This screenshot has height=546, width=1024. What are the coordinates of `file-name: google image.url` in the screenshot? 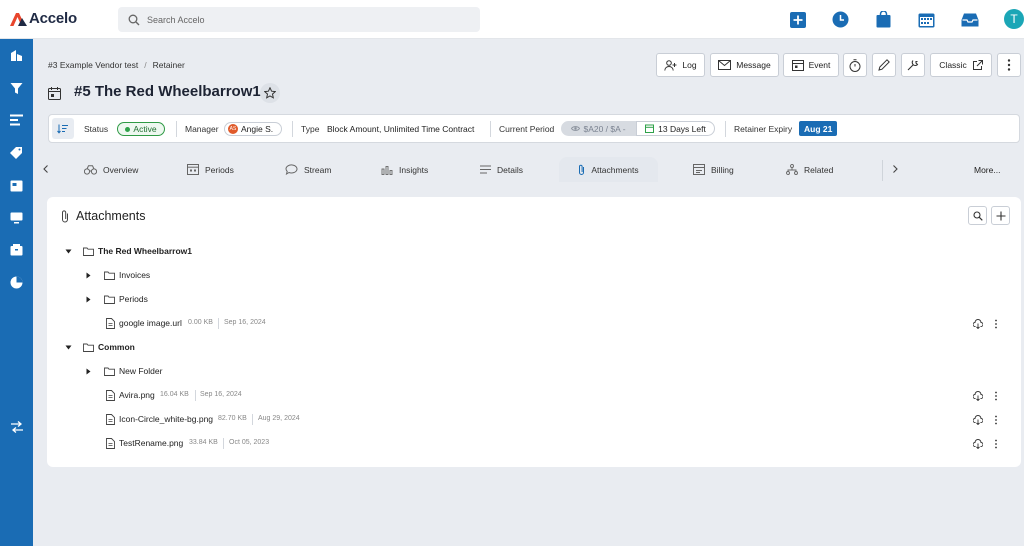 It's located at (150, 323).